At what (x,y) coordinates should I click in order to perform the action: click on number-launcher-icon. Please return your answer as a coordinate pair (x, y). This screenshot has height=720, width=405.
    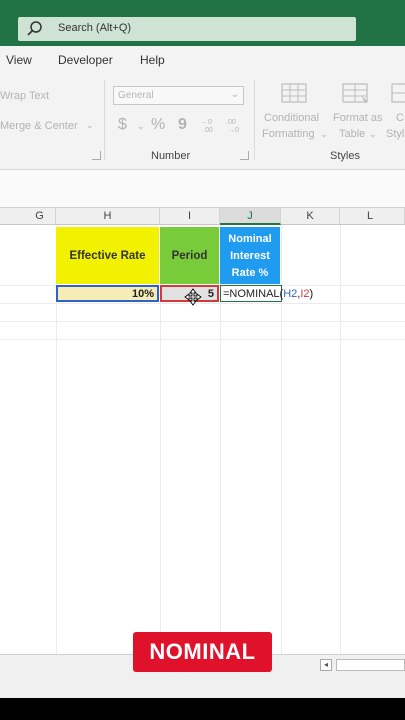
    Looking at the image, I should click on (244, 155).